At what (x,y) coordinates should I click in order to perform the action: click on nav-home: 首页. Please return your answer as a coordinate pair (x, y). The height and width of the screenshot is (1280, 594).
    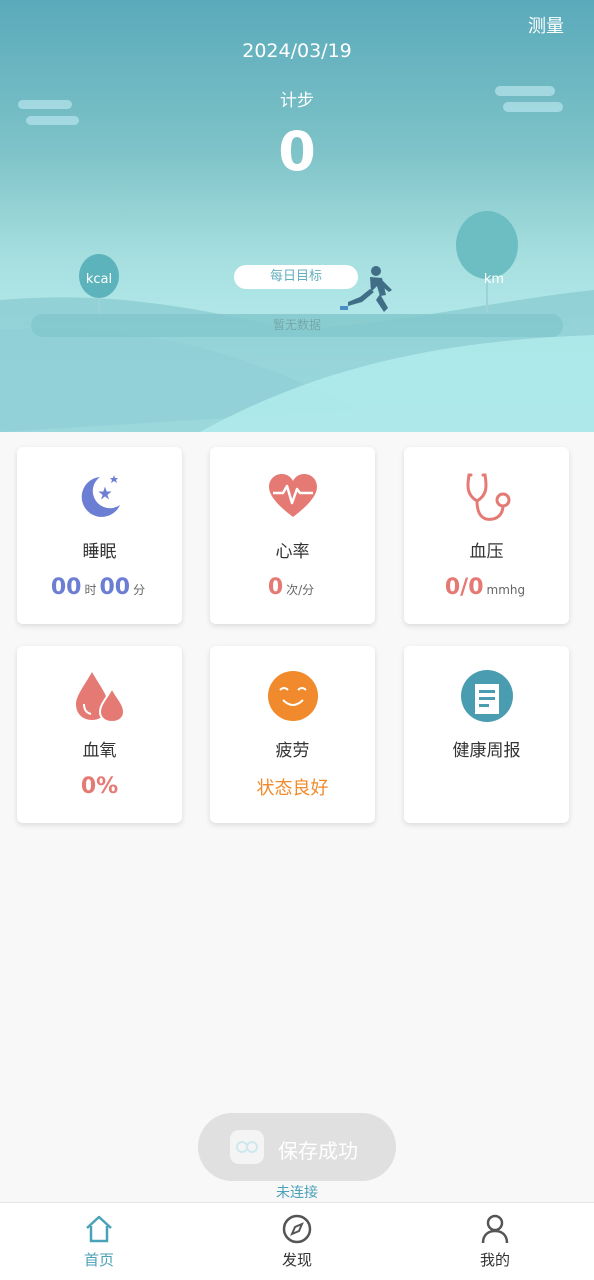
    Looking at the image, I should click on (99, 1241).